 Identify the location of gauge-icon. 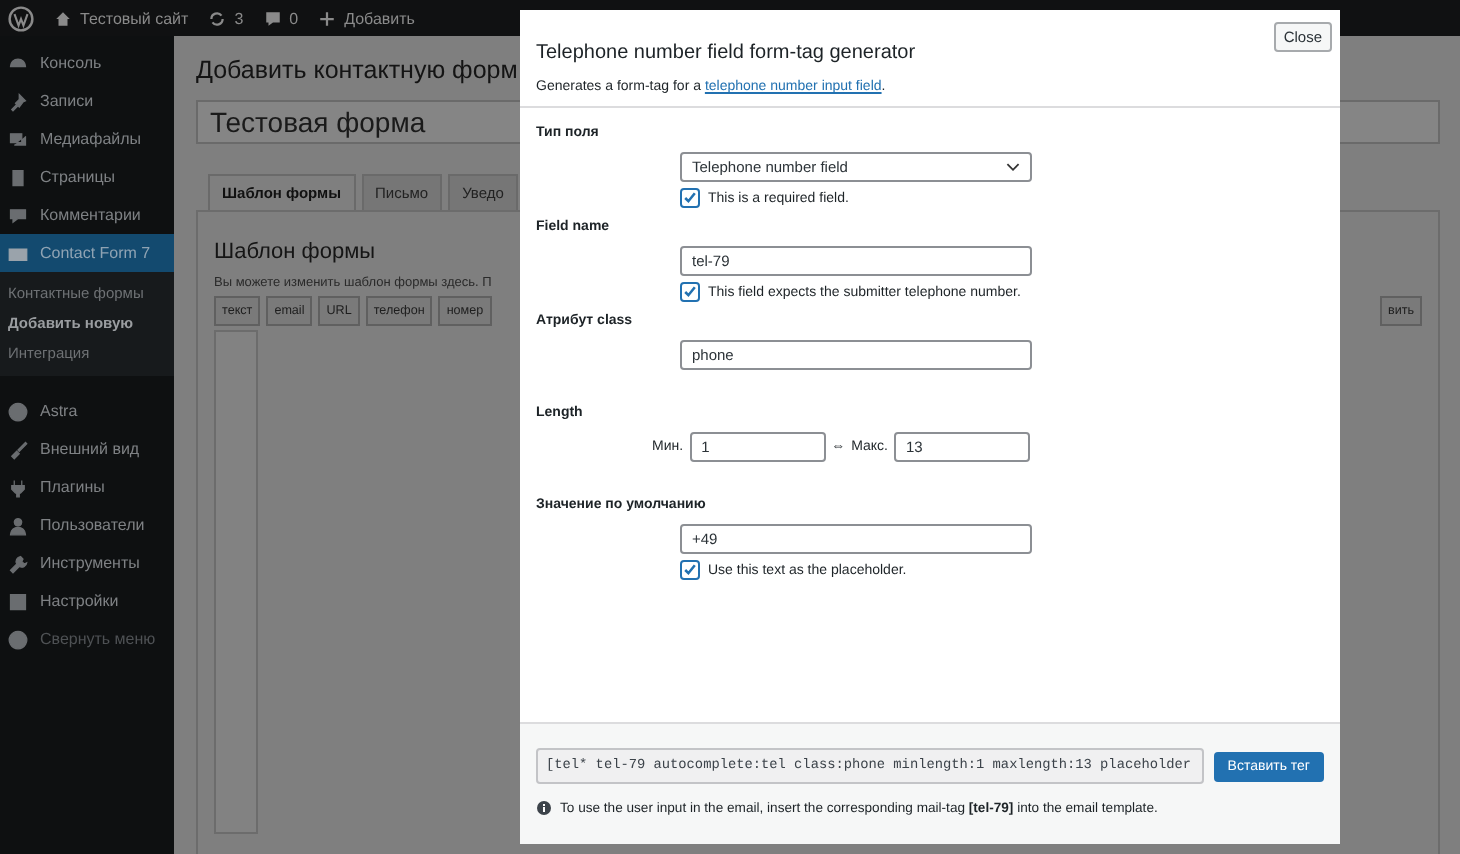
(18, 63).